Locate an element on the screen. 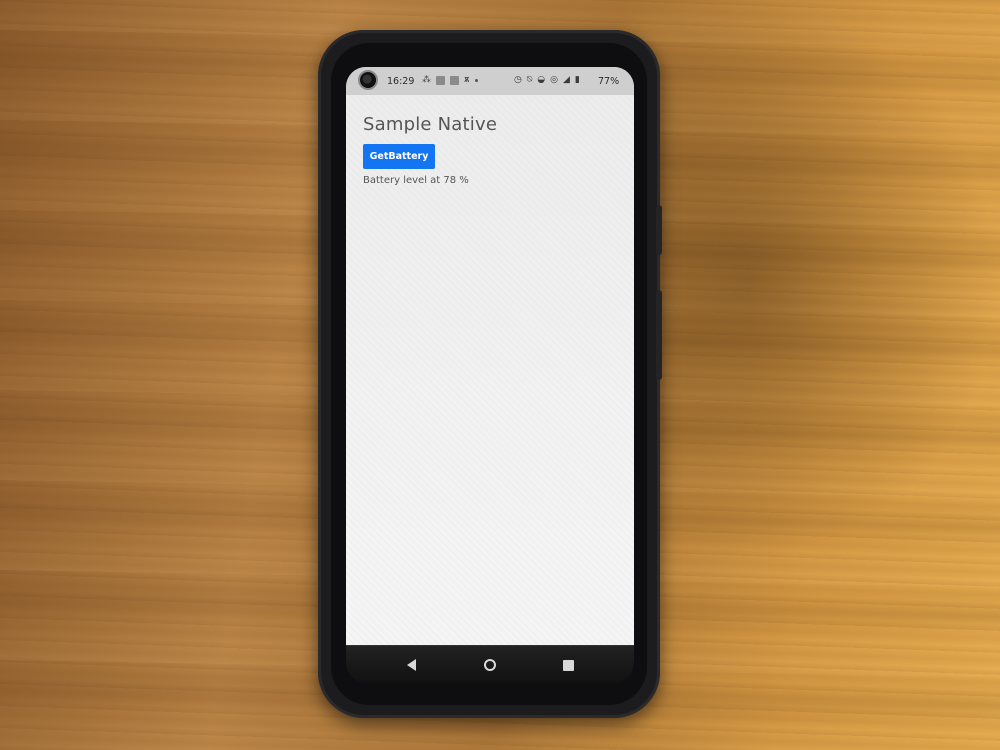 This screenshot has height=750, width=1000. hotspot-icon: ◎ is located at coordinates (554, 80).